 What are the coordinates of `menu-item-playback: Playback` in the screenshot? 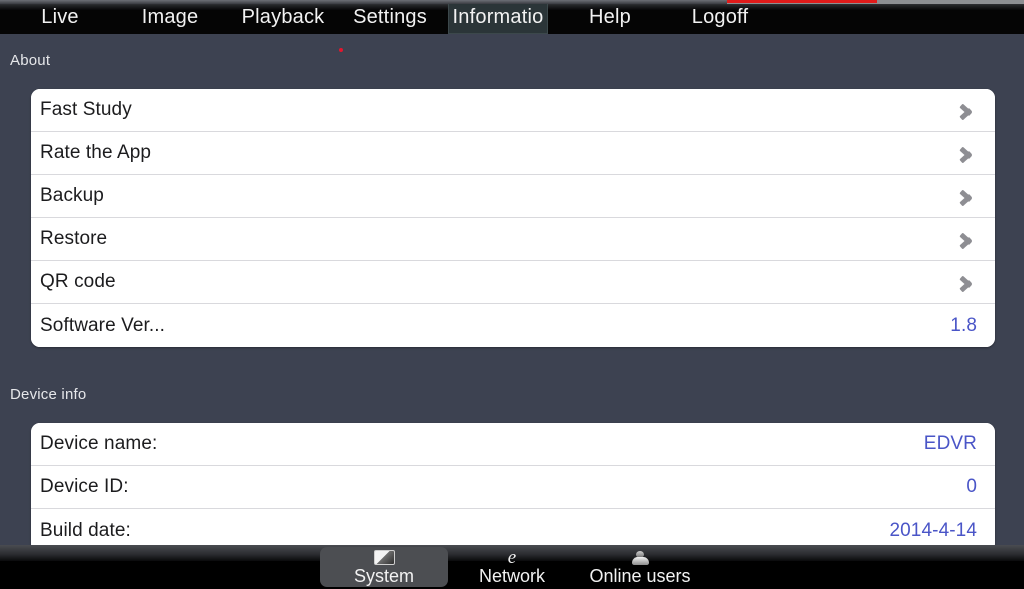 It's located at (283, 17).